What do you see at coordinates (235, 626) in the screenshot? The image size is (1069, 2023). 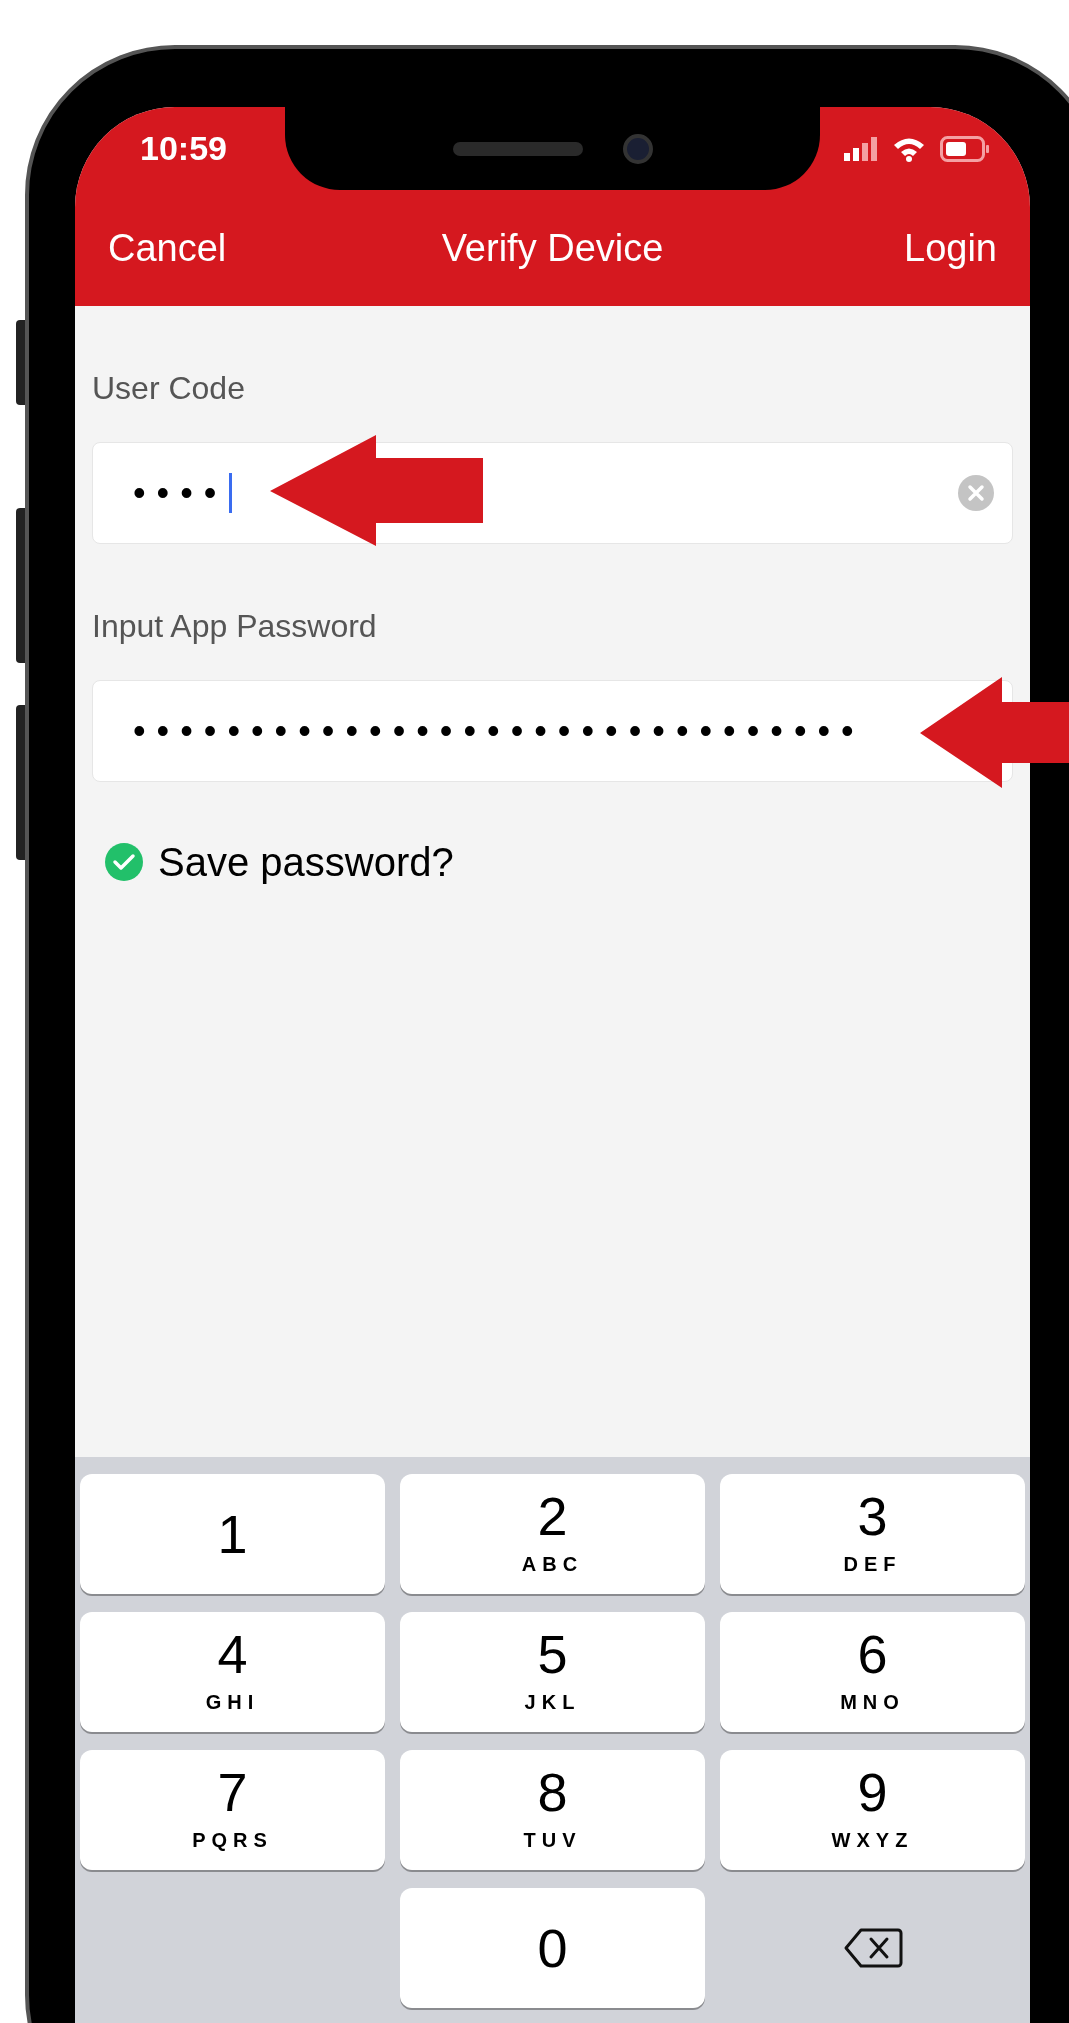 I see `field-label: Input App Password` at bounding box center [235, 626].